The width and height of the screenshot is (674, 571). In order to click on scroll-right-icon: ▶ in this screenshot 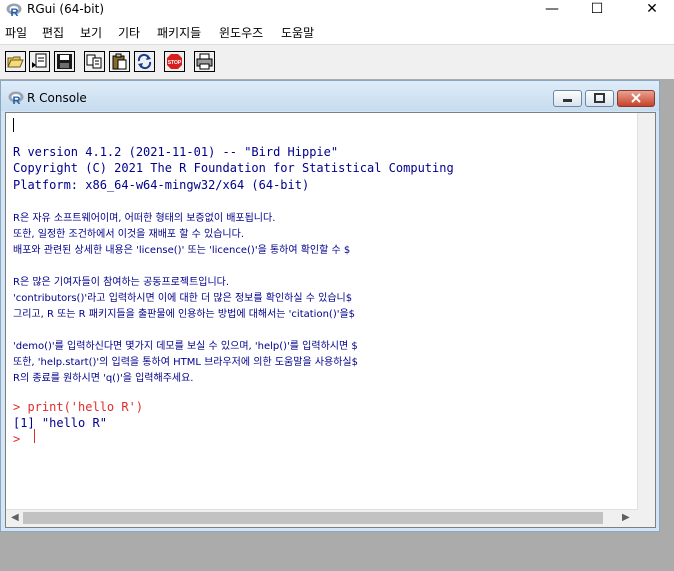, I will do `click(626, 517)`.